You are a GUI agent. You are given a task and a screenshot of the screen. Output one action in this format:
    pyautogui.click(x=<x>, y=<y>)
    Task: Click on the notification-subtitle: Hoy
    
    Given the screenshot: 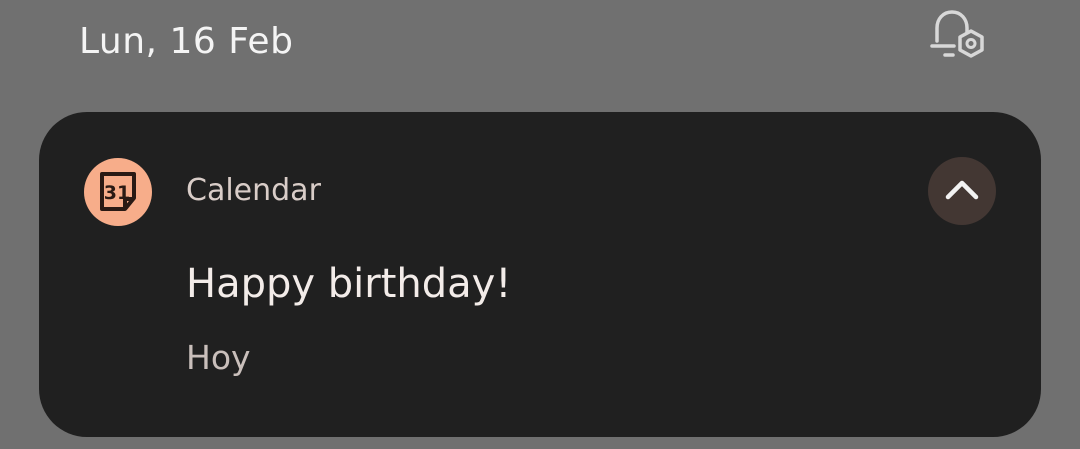 What is the action you would take?
    pyautogui.click(x=218, y=357)
    